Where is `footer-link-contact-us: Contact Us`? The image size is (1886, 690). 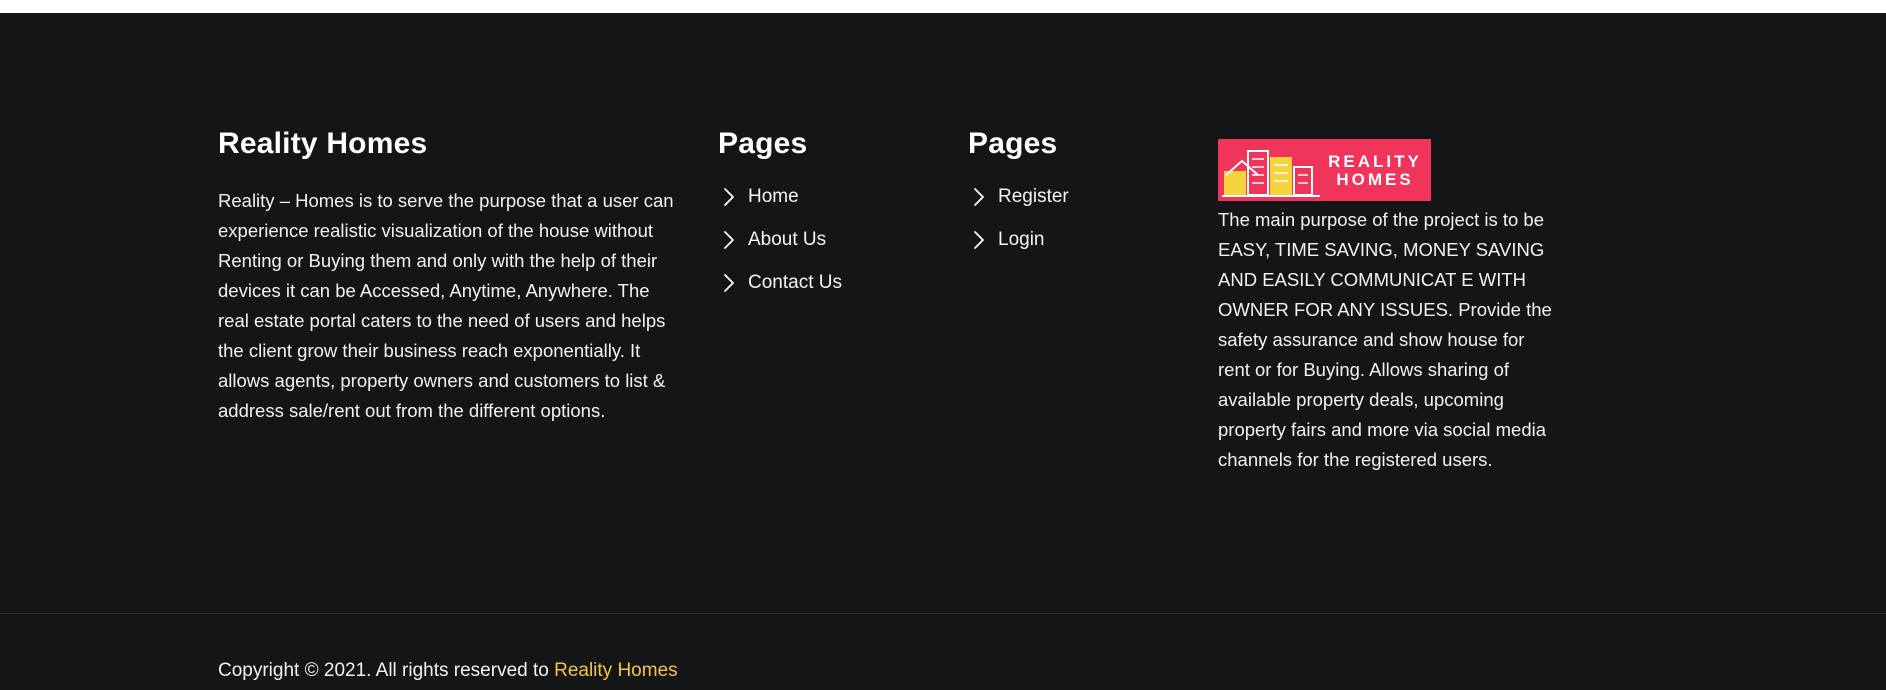 footer-link-contact-us: Contact Us is located at coordinates (828, 283).